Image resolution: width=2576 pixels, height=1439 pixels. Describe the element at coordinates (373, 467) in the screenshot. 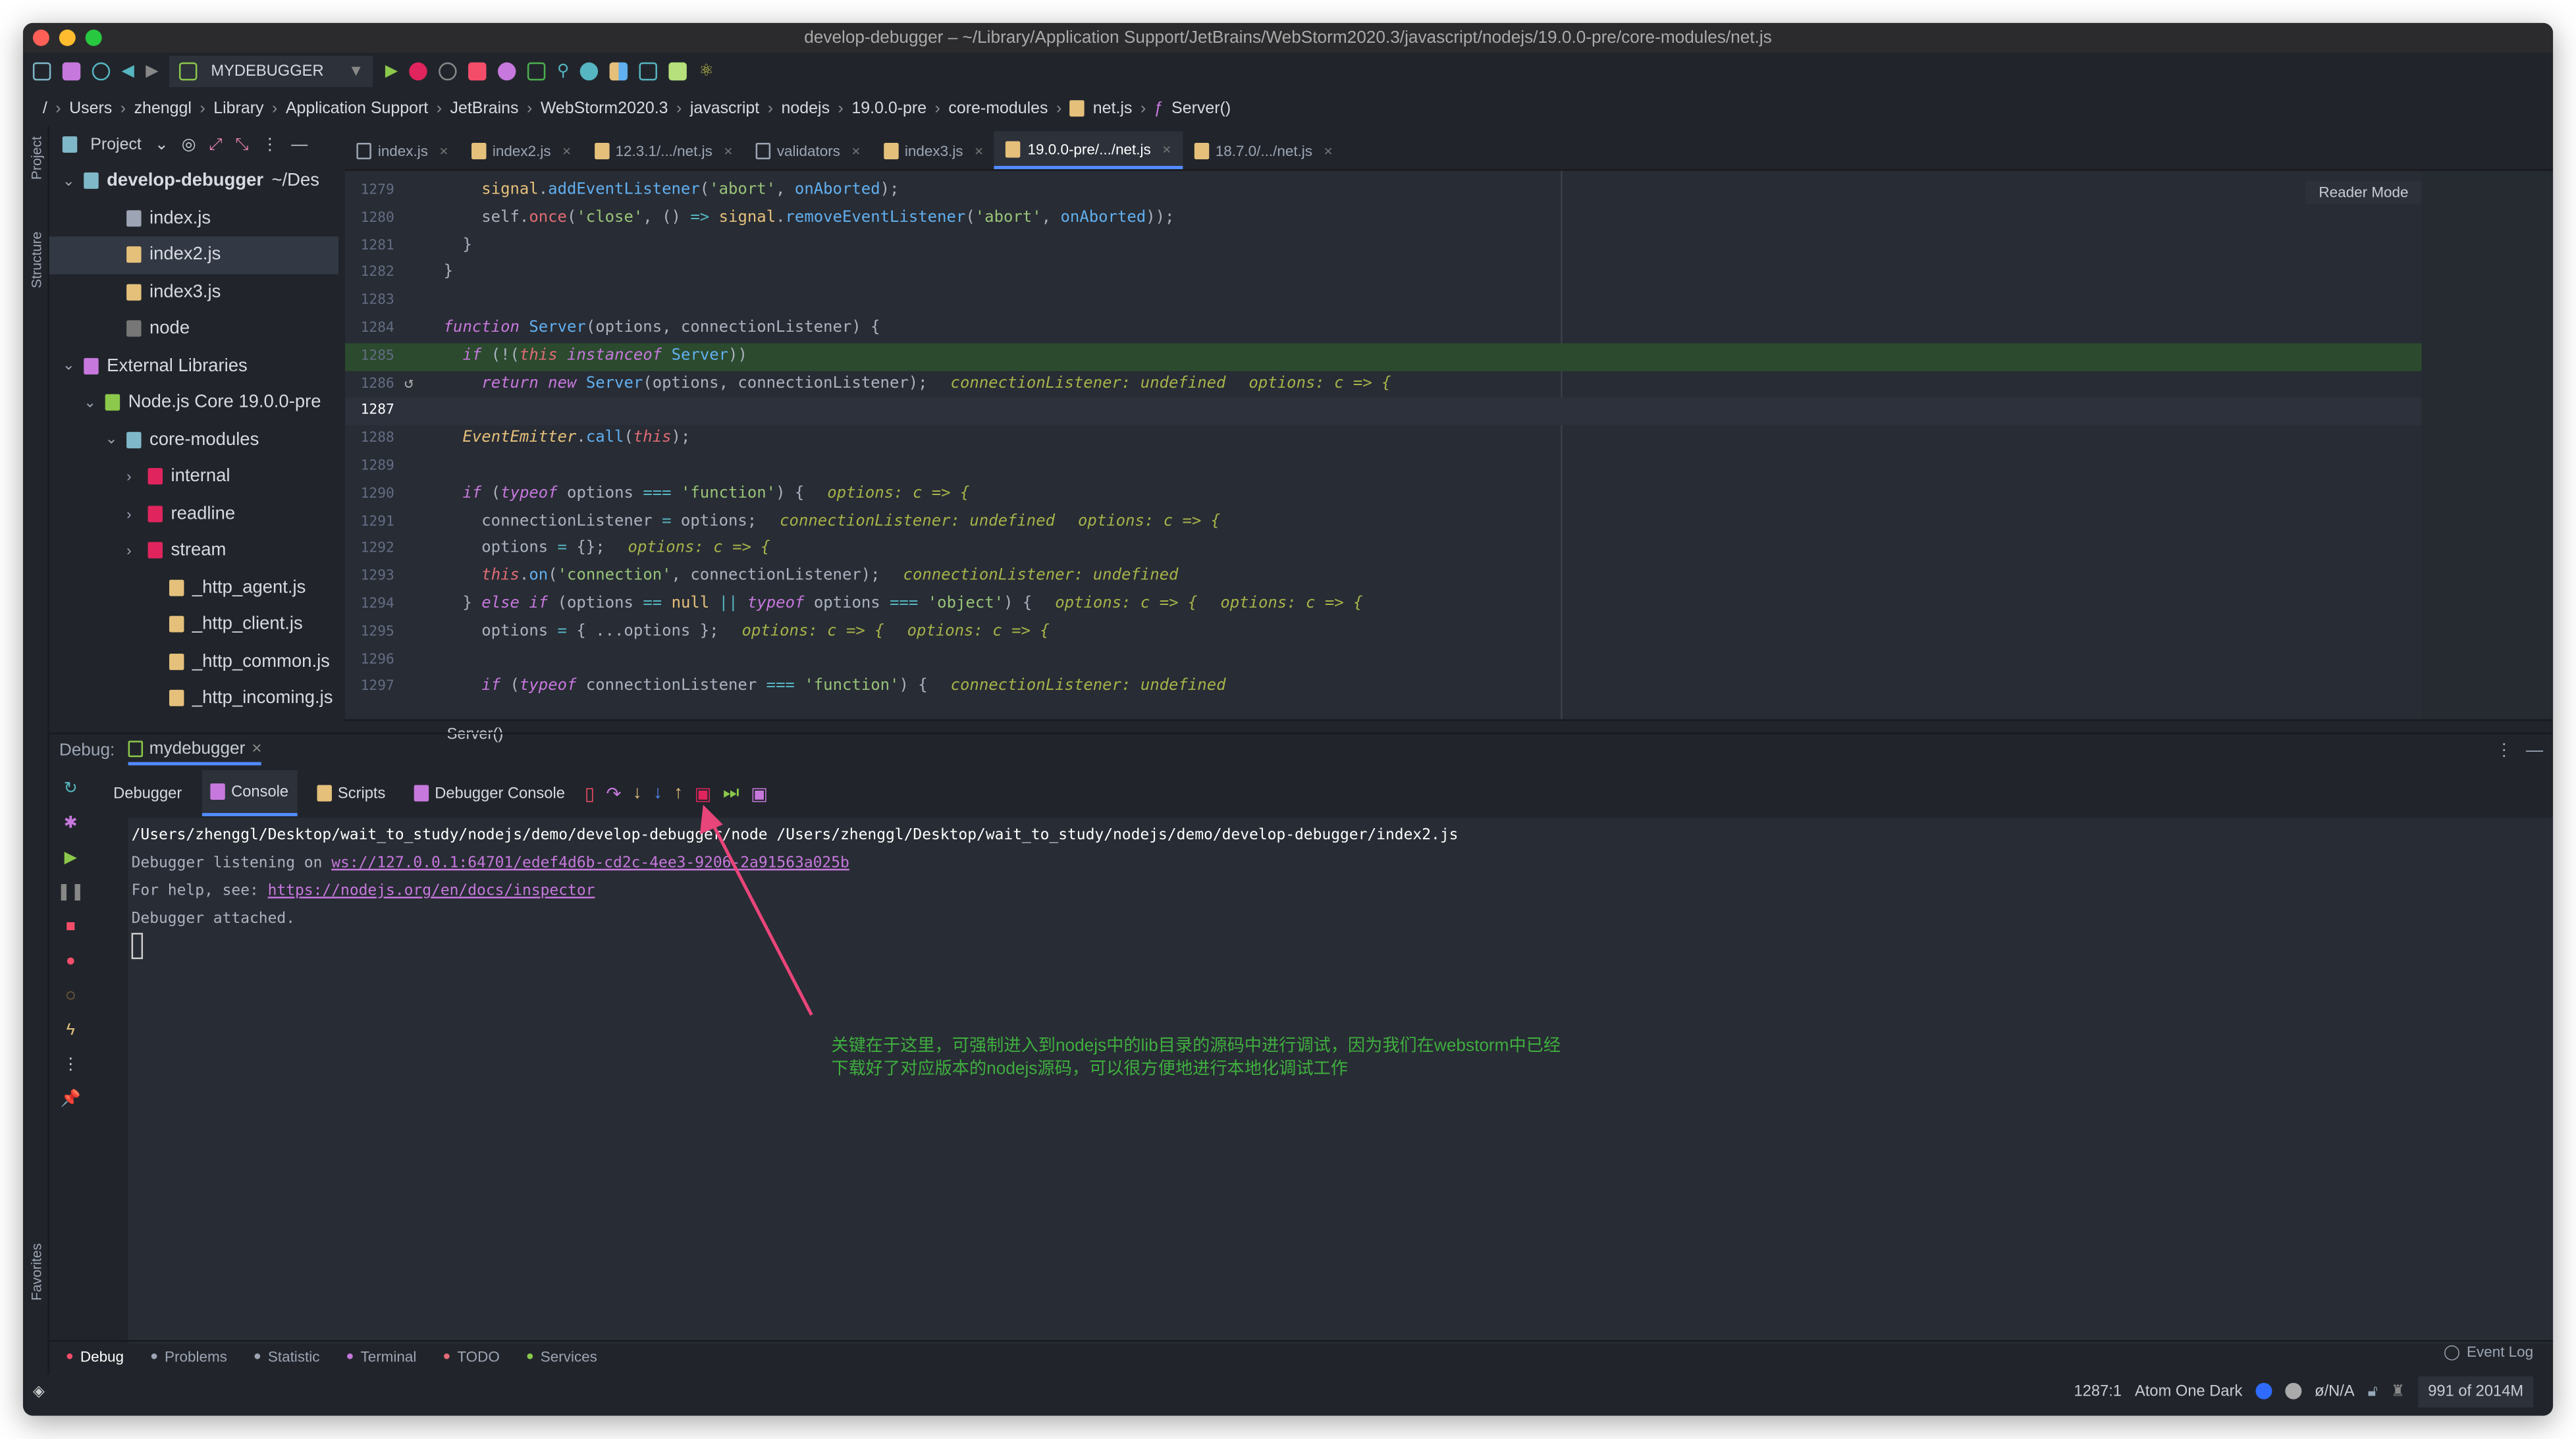

I see `line-number: 1289` at that location.